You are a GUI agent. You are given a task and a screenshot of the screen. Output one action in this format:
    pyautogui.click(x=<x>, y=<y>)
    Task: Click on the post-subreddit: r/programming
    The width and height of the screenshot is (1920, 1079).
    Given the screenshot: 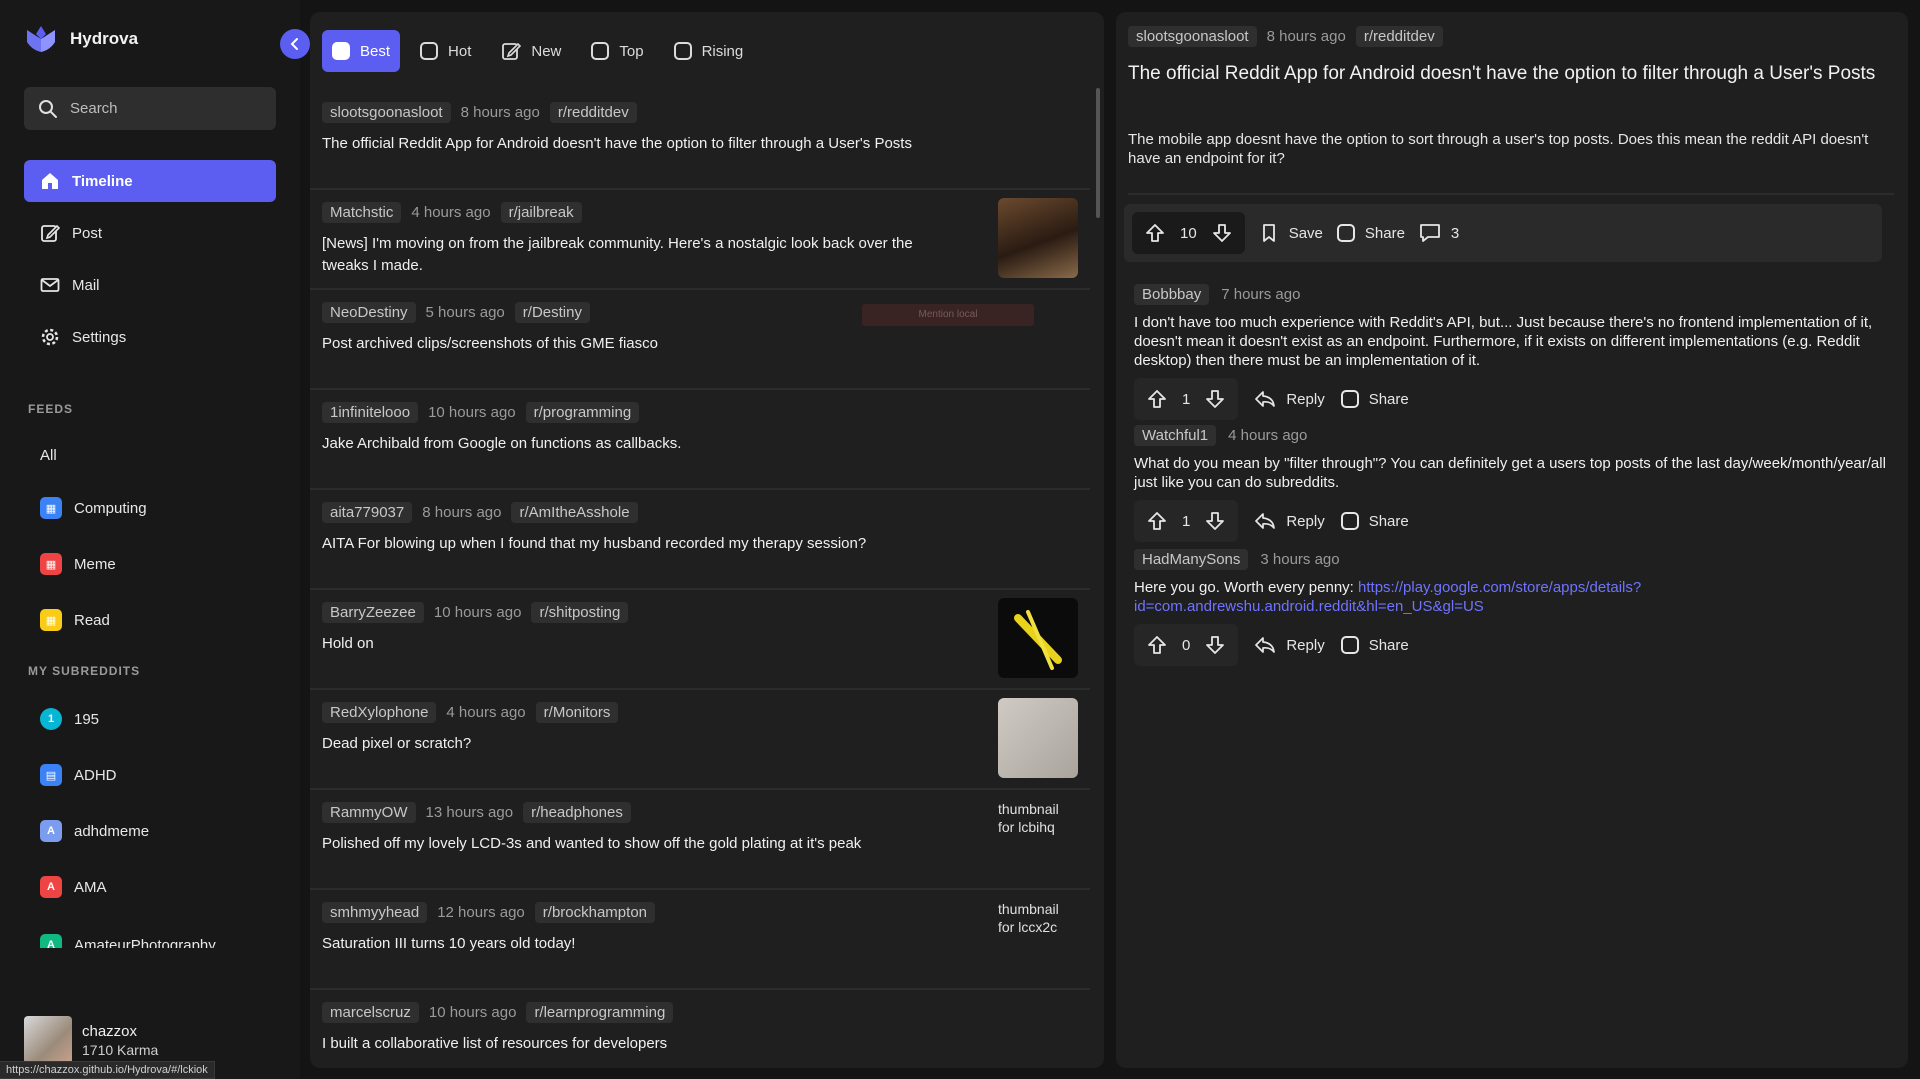 What is the action you would take?
    pyautogui.click(x=582, y=412)
    